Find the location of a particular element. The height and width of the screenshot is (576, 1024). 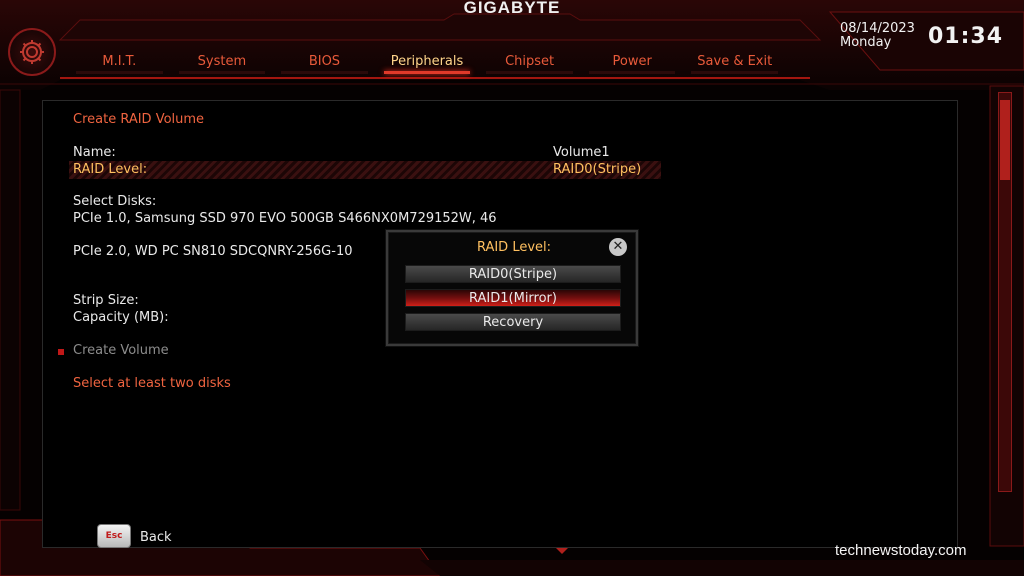

esc-key-icon: Esc is located at coordinates (114, 536).